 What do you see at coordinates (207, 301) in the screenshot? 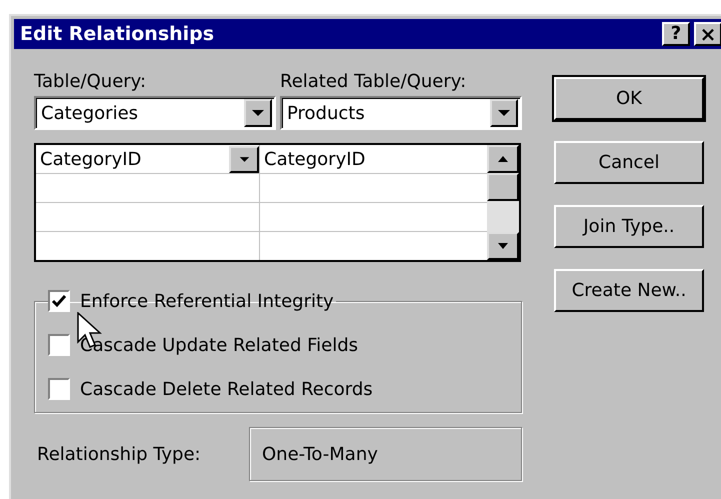
I see `checkbox-label: Enforce Referential Integrity` at bounding box center [207, 301].